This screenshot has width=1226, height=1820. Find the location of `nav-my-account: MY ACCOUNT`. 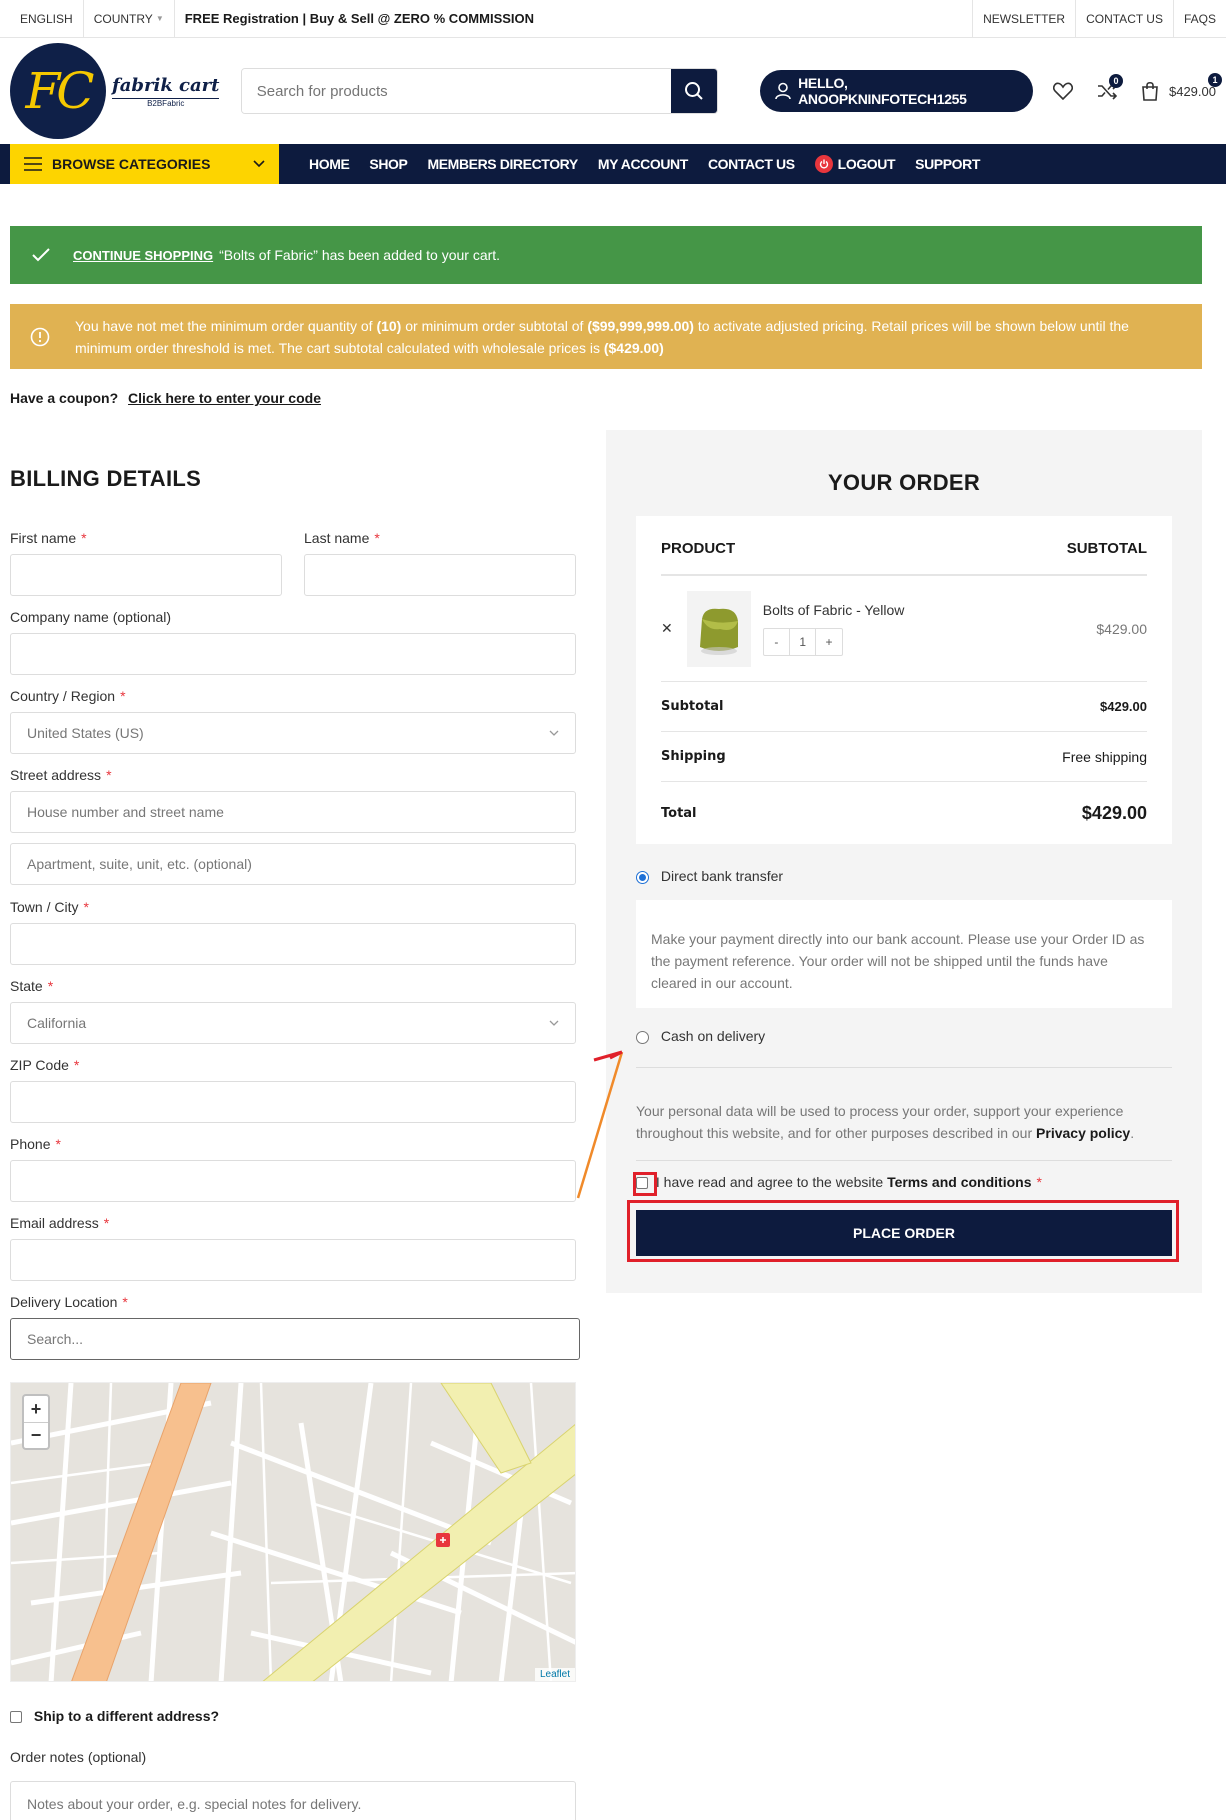

nav-my-account: MY ACCOUNT is located at coordinates (643, 164).